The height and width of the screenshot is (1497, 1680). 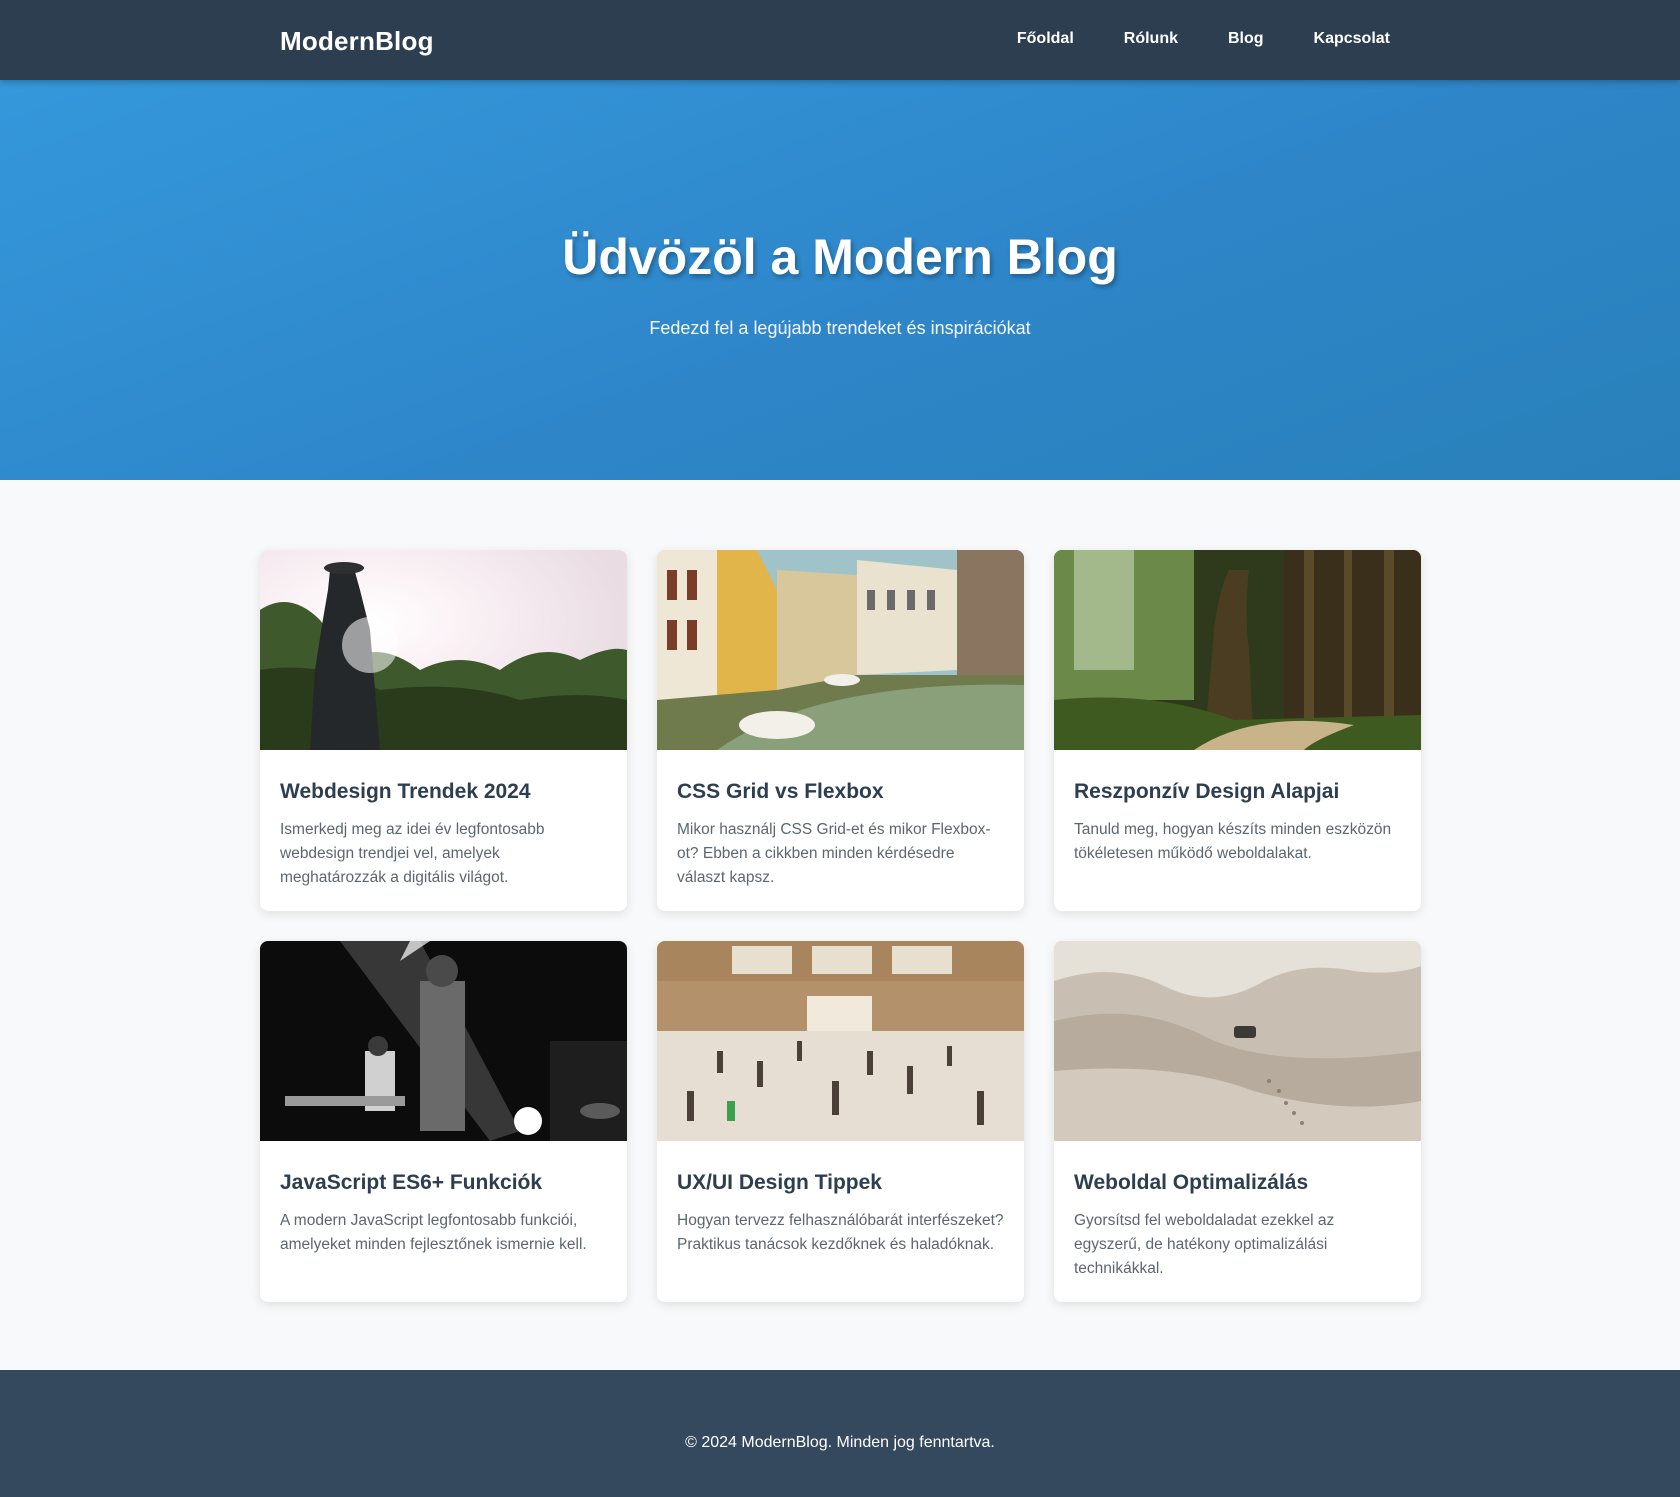 What do you see at coordinates (840, 40) in the screenshot?
I see `site-header: ModernBlog Főoldal Rólunk Blog Kapcsolat` at bounding box center [840, 40].